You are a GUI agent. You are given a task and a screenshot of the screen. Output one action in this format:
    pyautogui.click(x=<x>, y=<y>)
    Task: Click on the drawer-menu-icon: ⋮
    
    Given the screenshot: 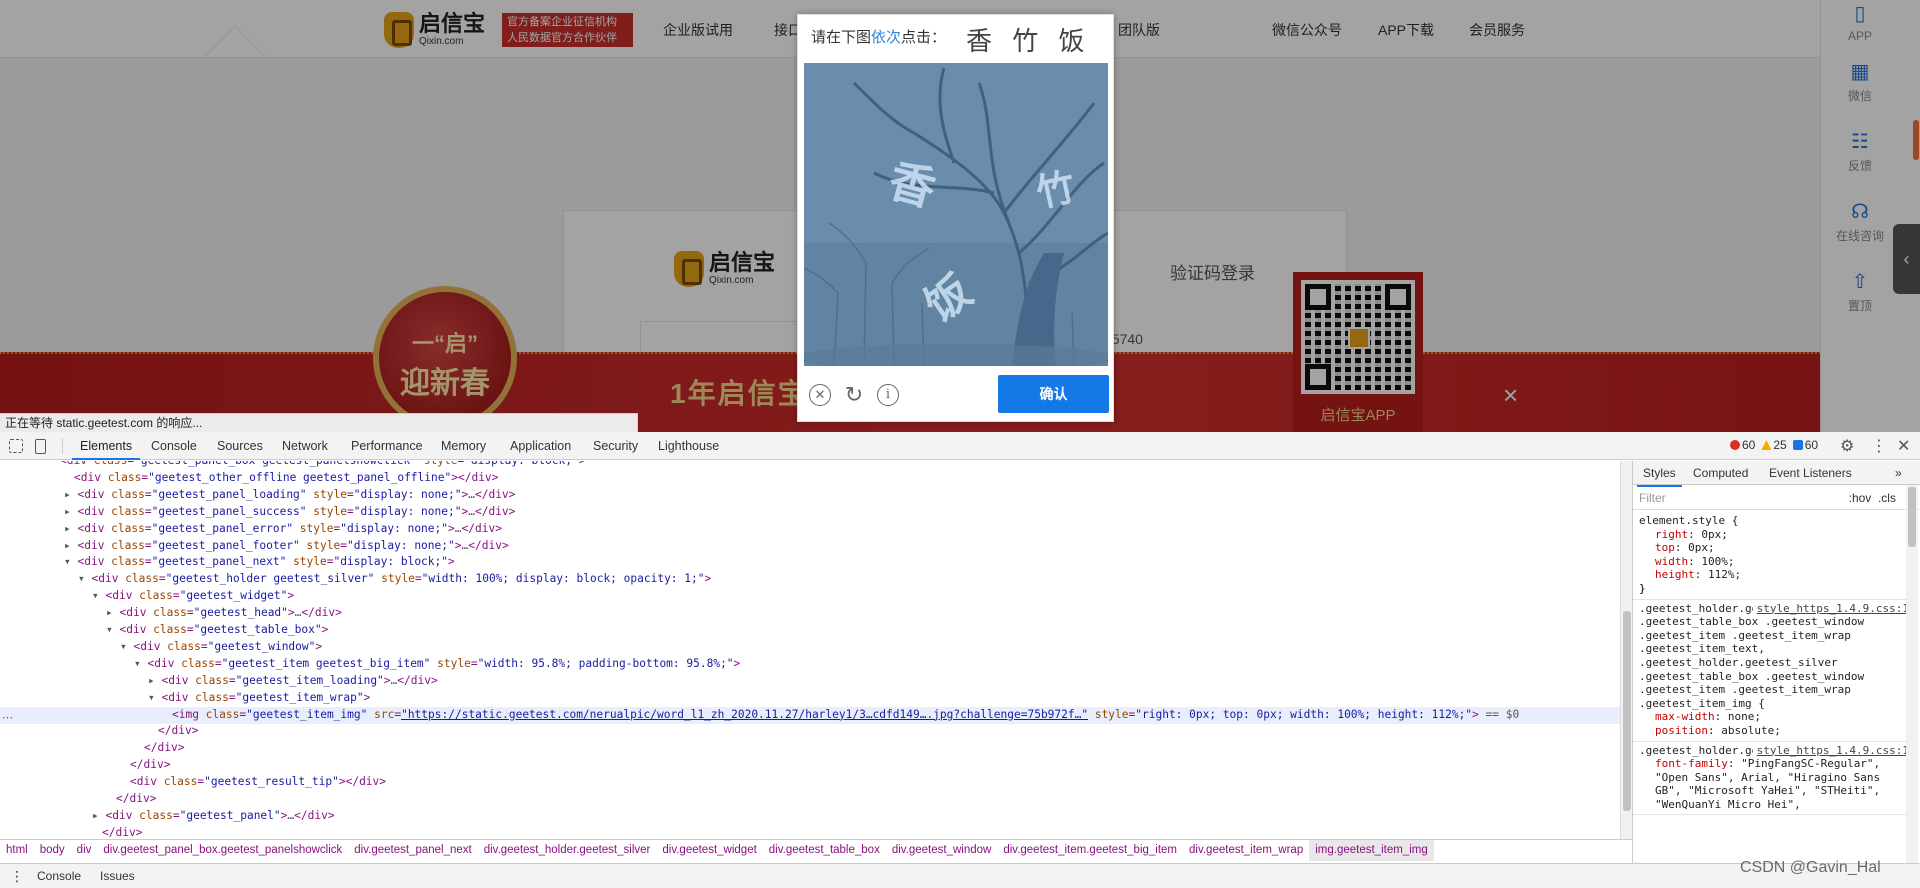 What is the action you would take?
    pyautogui.click(x=17, y=876)
    